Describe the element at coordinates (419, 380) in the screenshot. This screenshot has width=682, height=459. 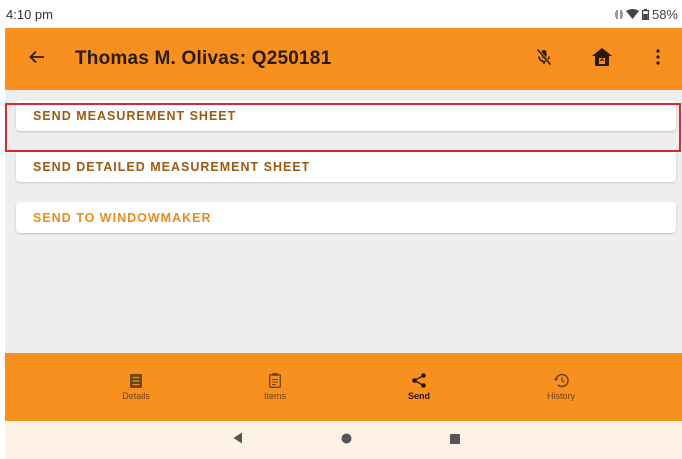
I see `share-icon` at that location.